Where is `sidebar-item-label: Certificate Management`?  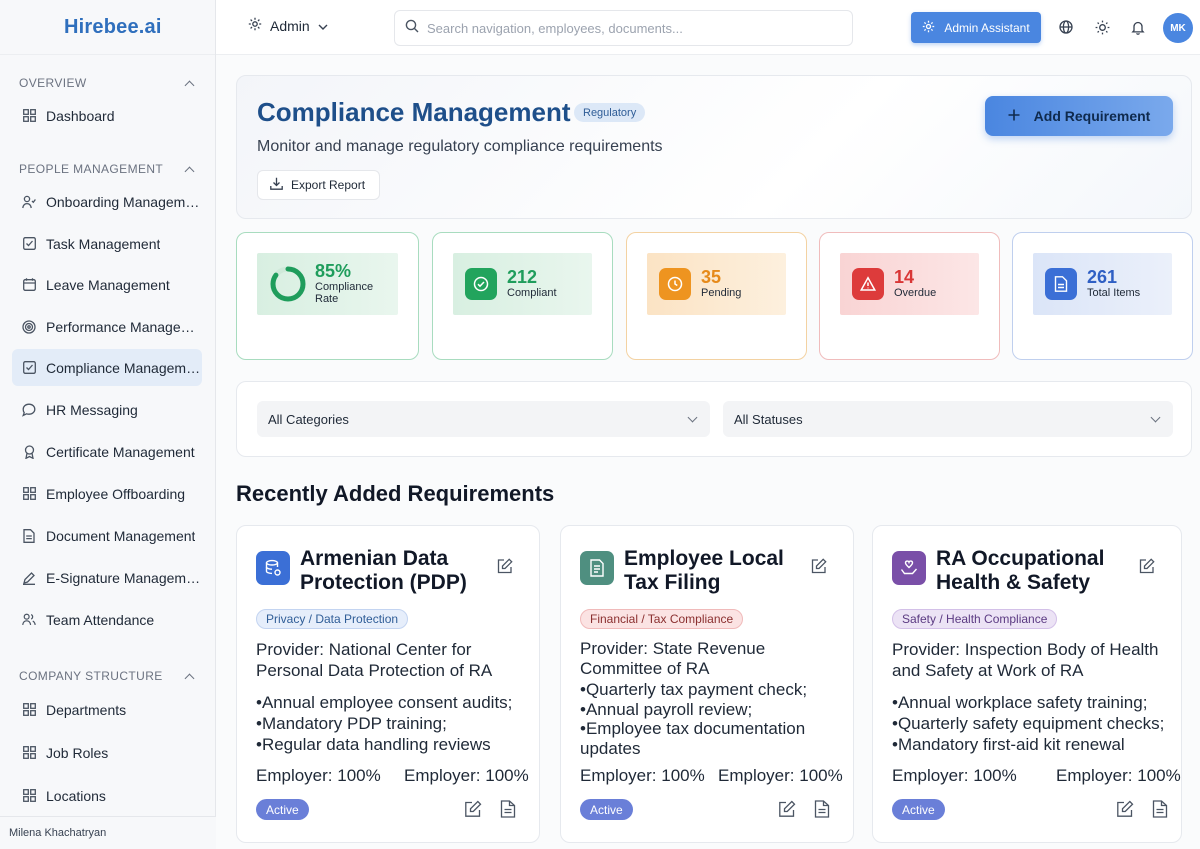 sidebar-item-label: Certificate Management is located at coordinates (120, 451).